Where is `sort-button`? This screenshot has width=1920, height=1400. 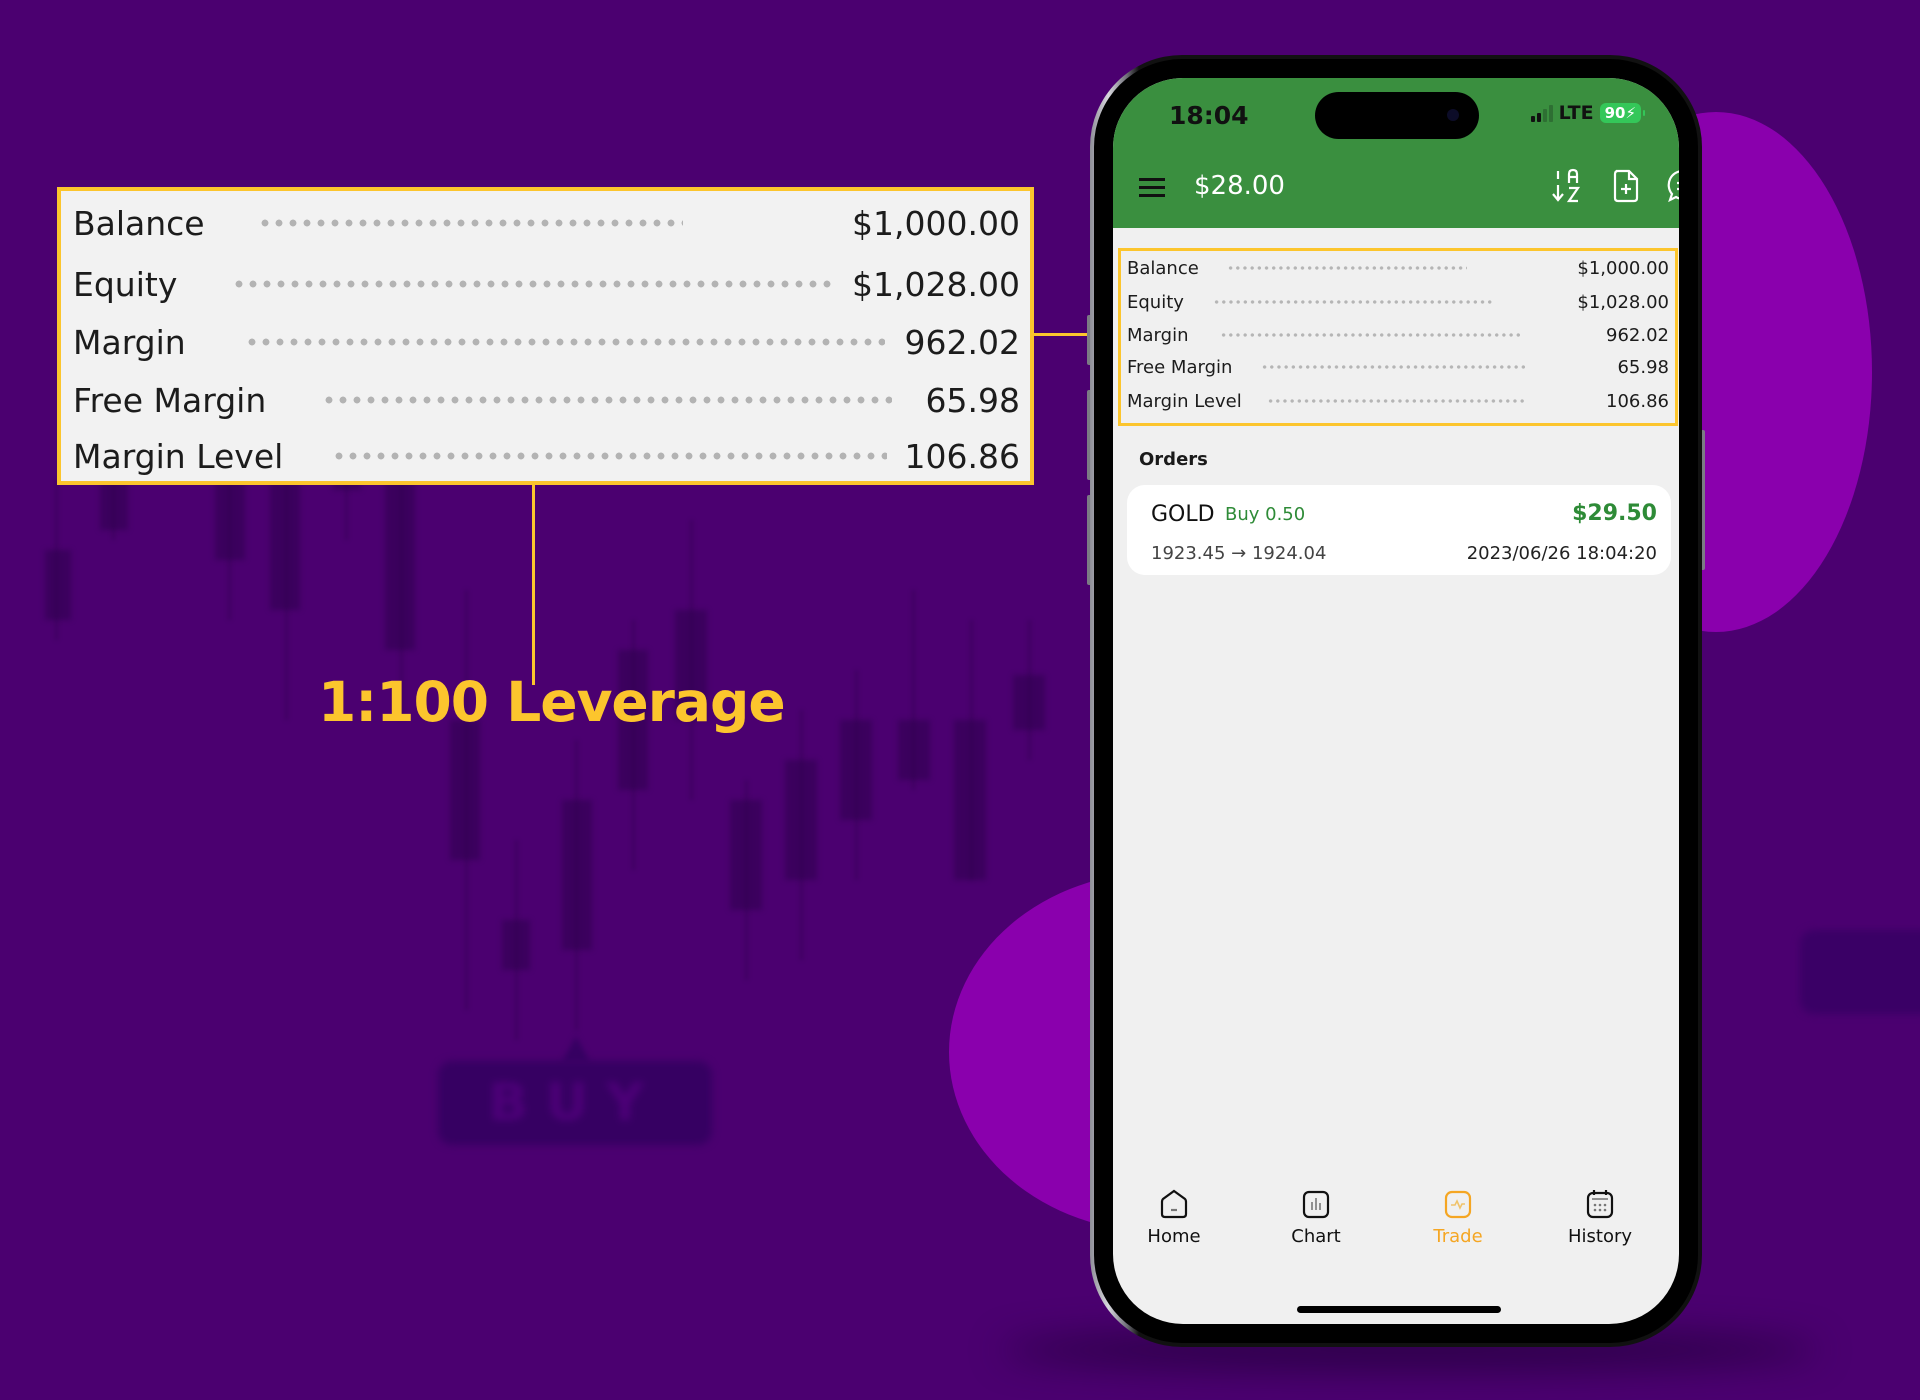 sort-button is located at coordinates (1568, 186).